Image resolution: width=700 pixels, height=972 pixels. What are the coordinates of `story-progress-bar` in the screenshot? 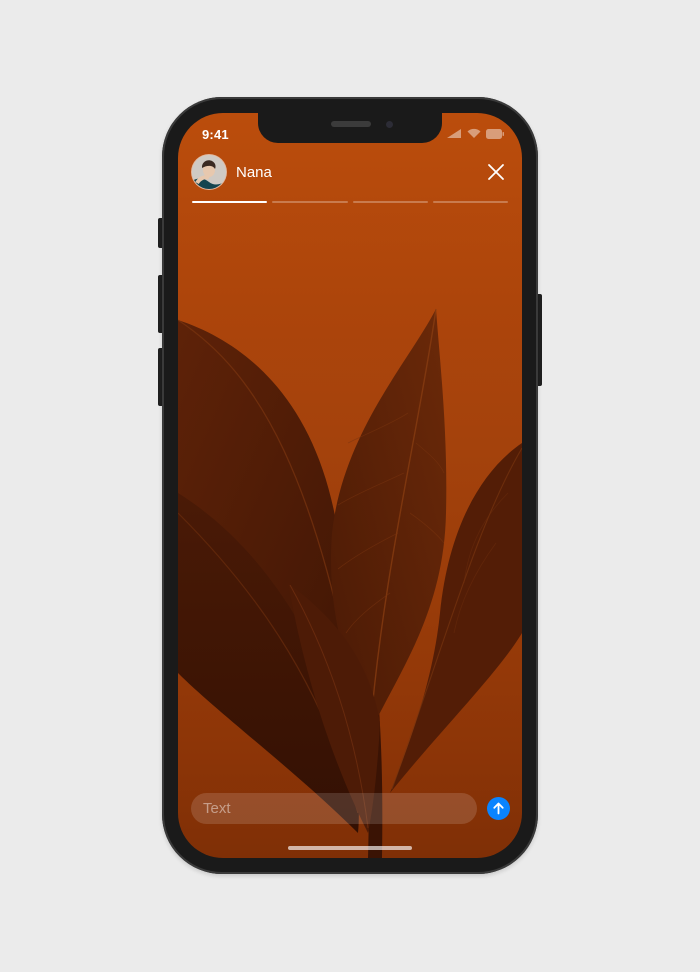 It's located at (350, 202).